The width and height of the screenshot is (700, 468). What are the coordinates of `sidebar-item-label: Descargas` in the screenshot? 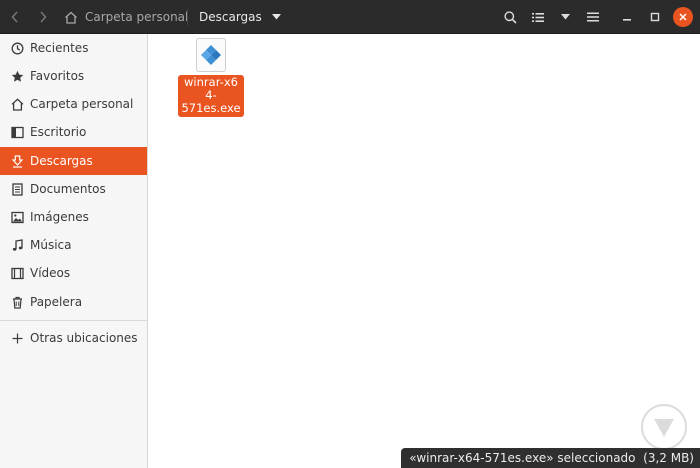 It's located at (61, 161).